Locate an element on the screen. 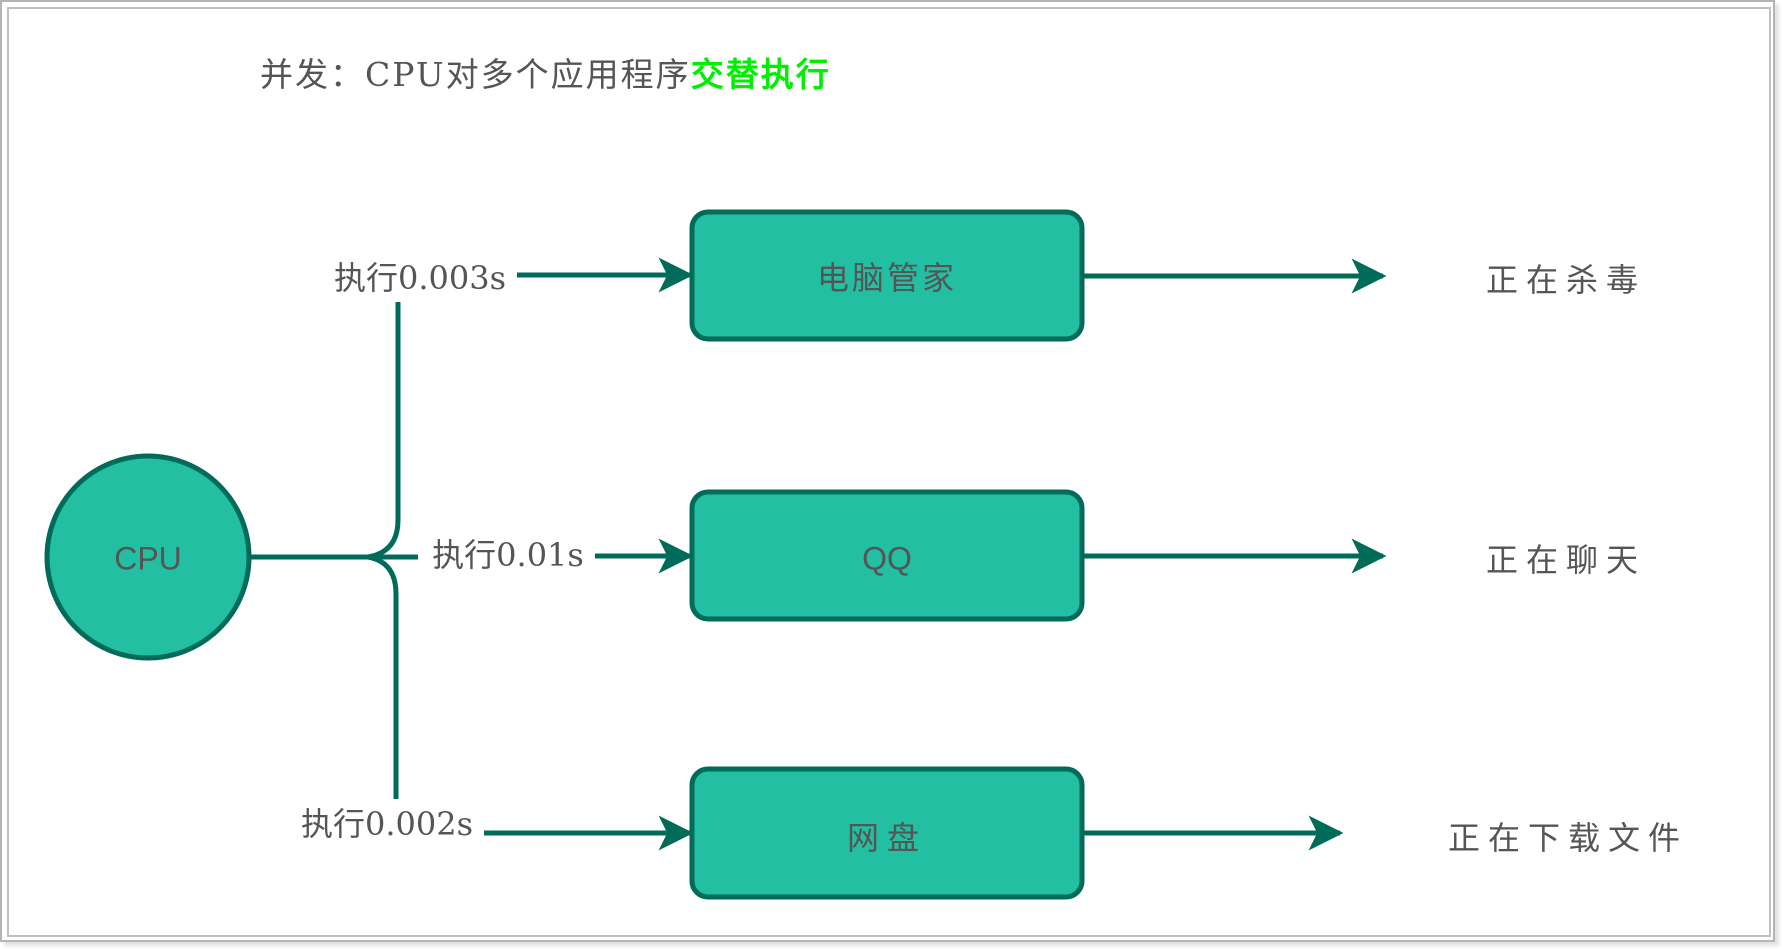 The image size is (1782, 949). process-label-1: 电脑管家 is located at coordinates (887, 278).